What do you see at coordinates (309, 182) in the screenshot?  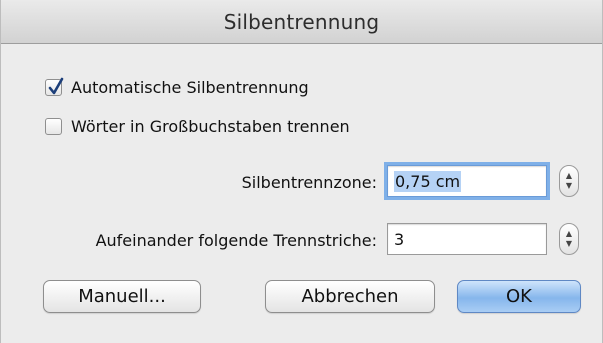 I see `zone-label: Silbentrennzone:` at bounding box center [309, 182].